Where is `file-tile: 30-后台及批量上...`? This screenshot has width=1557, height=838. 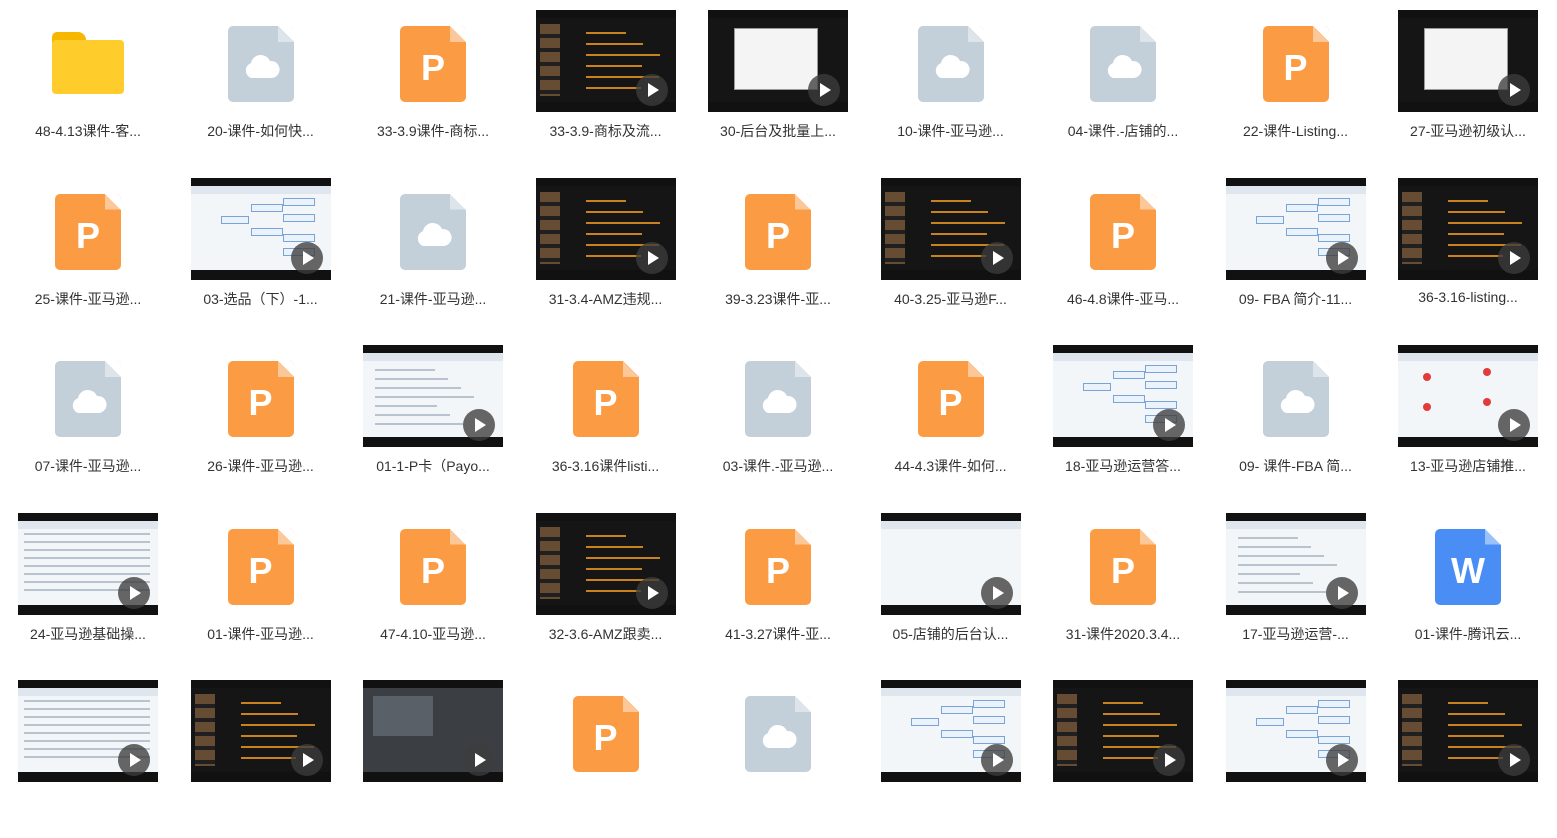 file-tile: 30-后台及批量上... is located at coordinates (778, 84).